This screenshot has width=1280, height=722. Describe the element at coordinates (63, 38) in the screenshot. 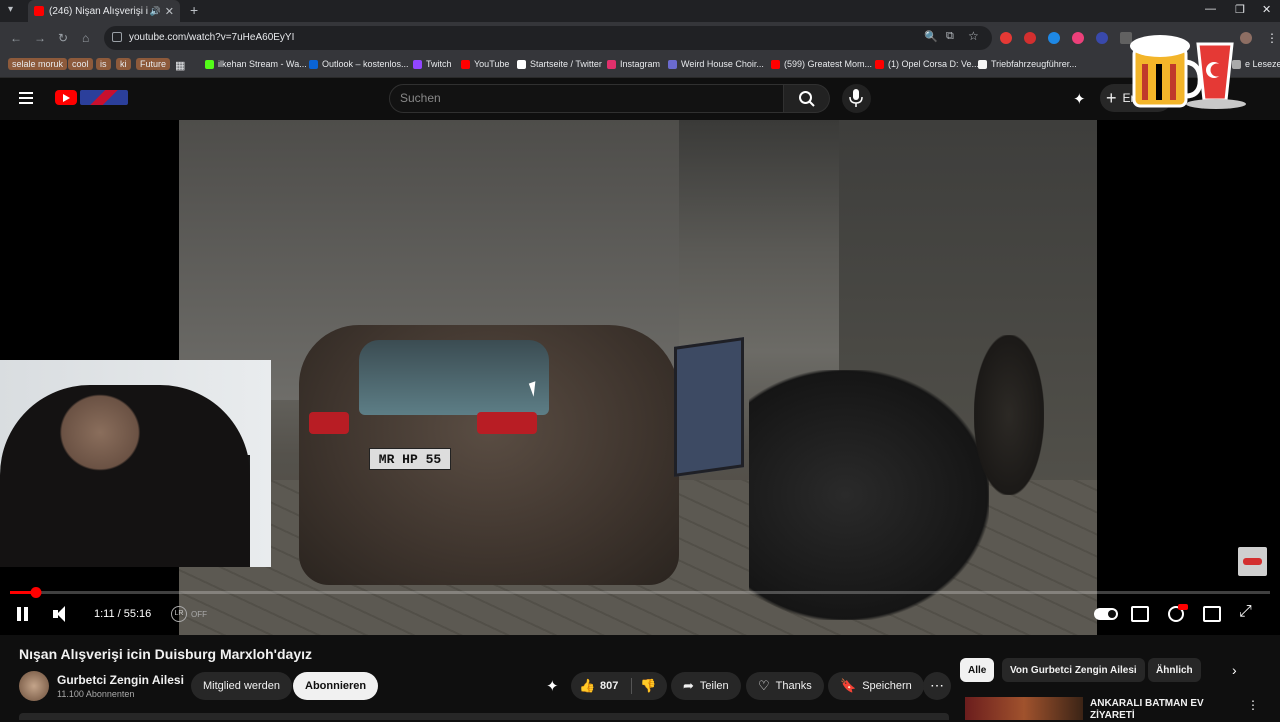

I see `reload-icon: ↻` at that location.